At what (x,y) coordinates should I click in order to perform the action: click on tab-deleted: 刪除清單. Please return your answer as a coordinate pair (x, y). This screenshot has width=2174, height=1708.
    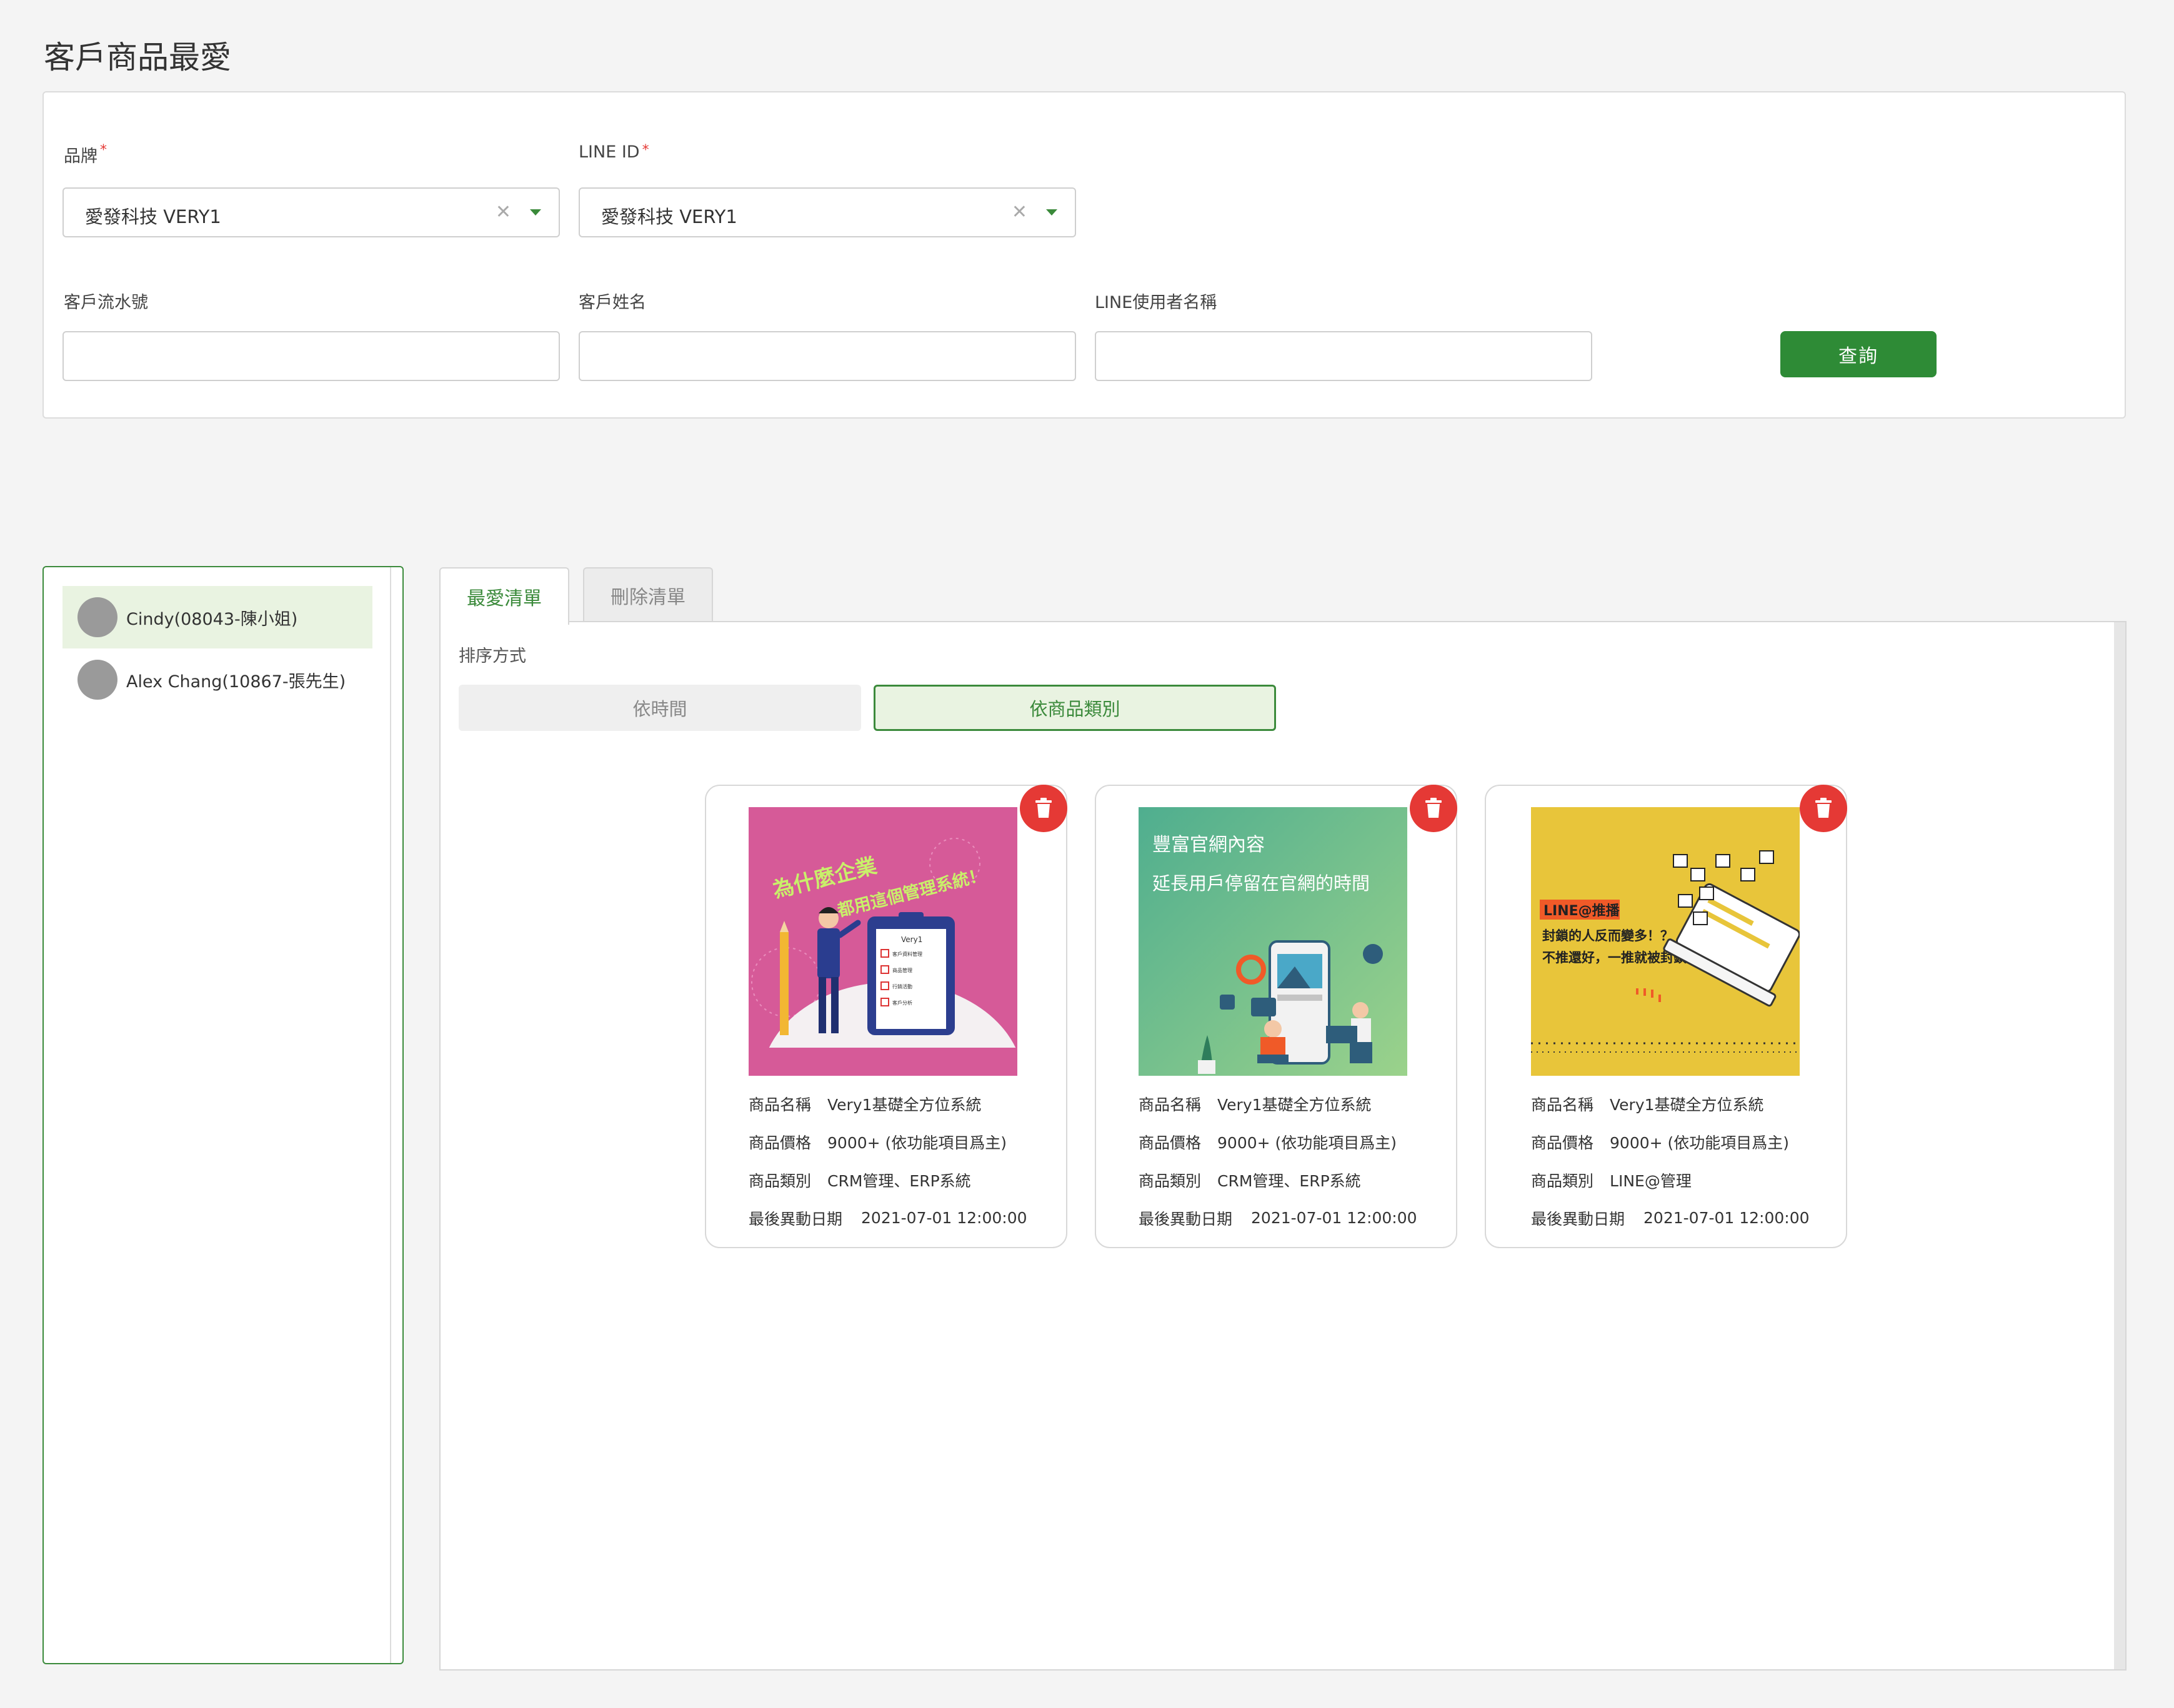
    Looking at the image, I should click on (648, 594).